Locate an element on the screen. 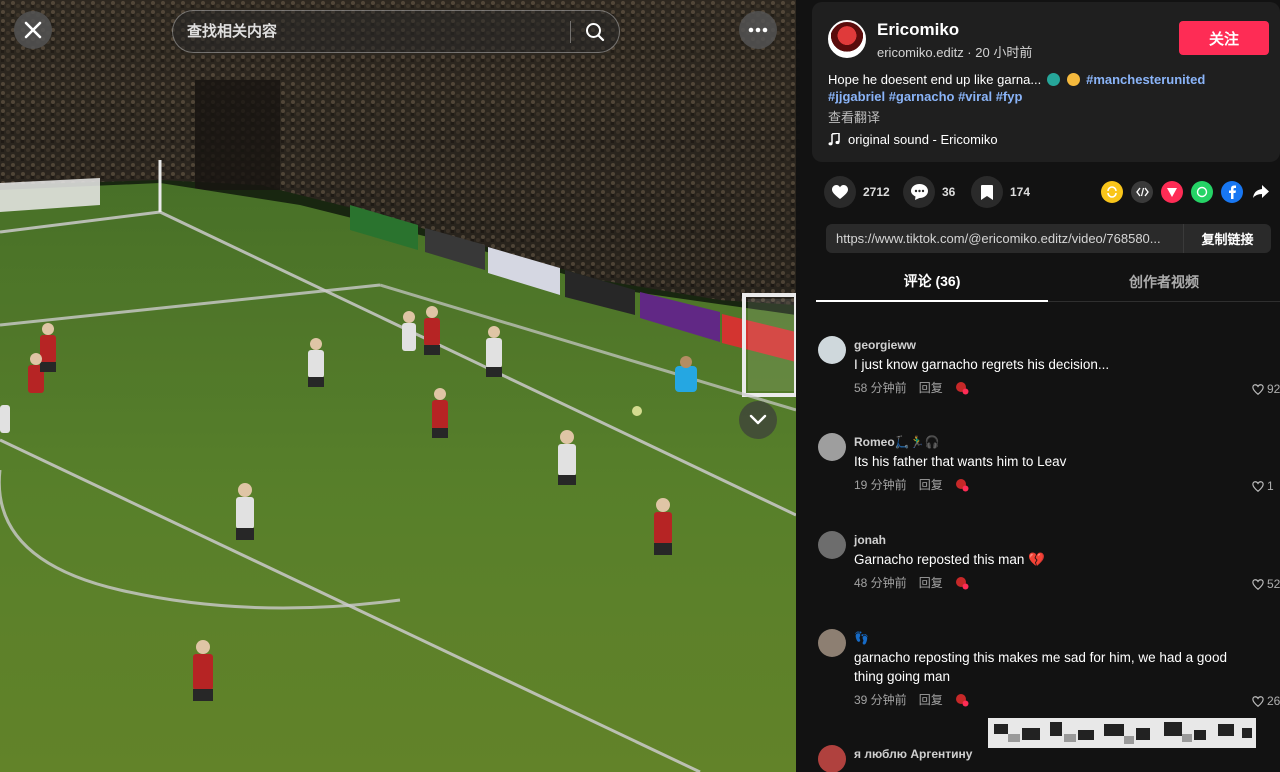  tab-creator-videos: 创作者视频 is located at coordinates (1164, 282).